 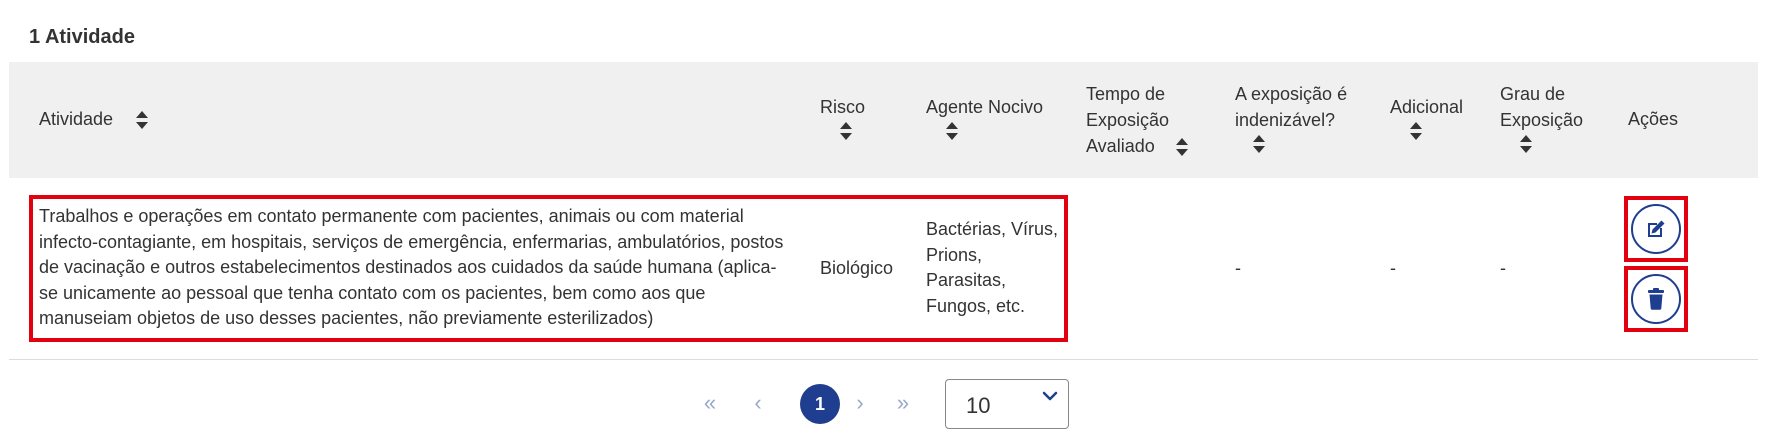 What do you see at coordinates (1120, 146) in the screenshot?
I see `header-tempo-label-3: Avaliado` at bounding box center [1120, 146].